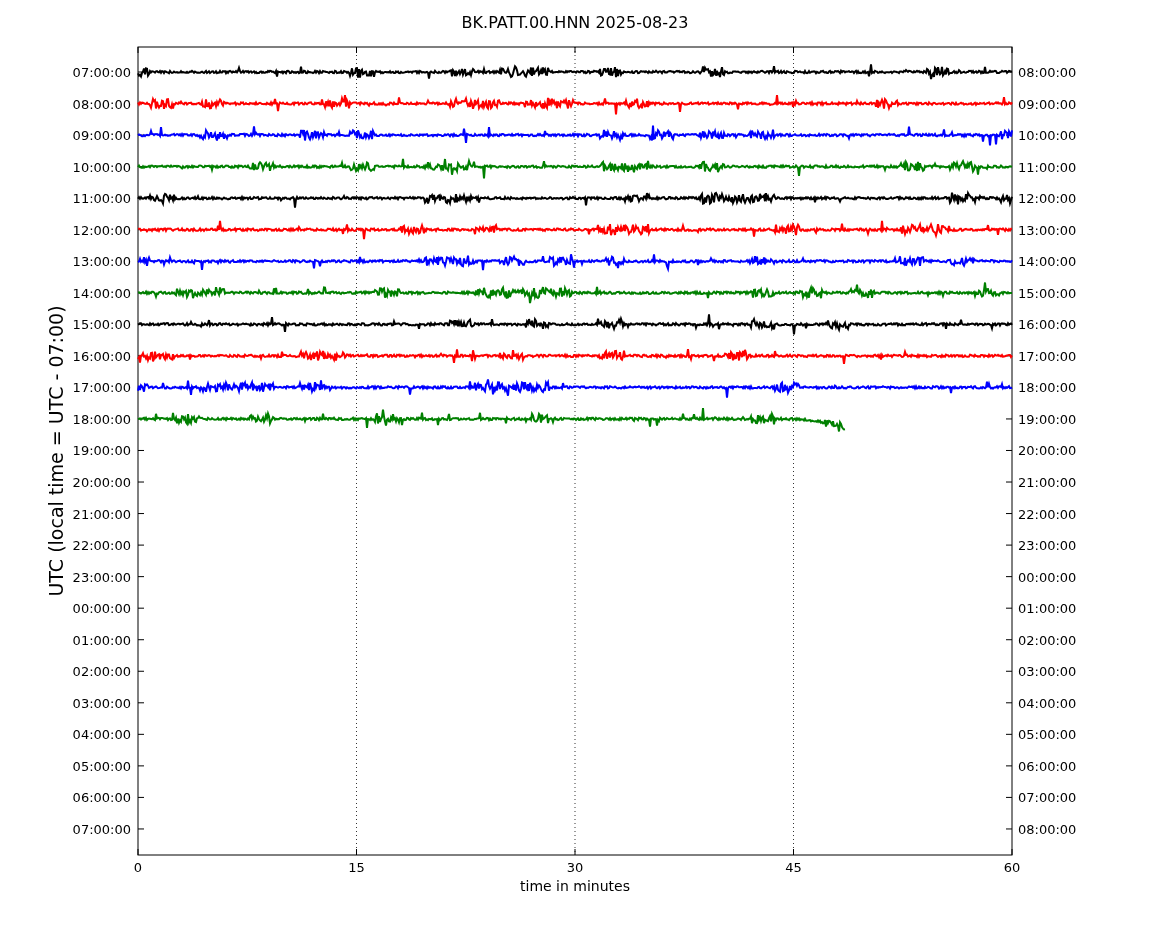 The image size is (1150, 950). I want to click on axis-tick-label: 30, so click(575, 867).